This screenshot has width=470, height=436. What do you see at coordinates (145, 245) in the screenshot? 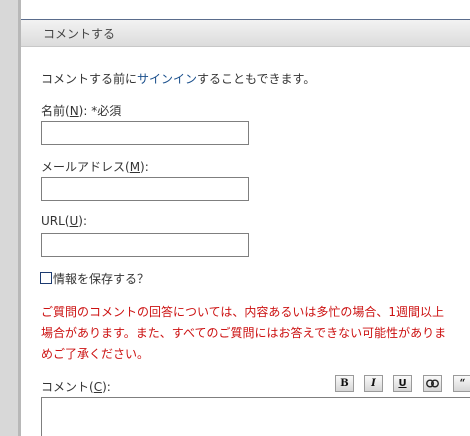
I see `url-field` at bounding box center [145, 245].